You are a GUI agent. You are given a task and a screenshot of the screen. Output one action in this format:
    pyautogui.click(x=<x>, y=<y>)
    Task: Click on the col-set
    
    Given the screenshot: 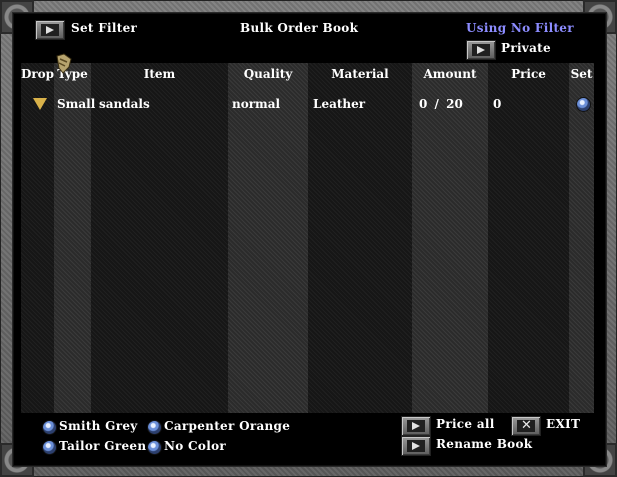 What is the action you would take?
    pyautogui.click(x=581, y=238)
    